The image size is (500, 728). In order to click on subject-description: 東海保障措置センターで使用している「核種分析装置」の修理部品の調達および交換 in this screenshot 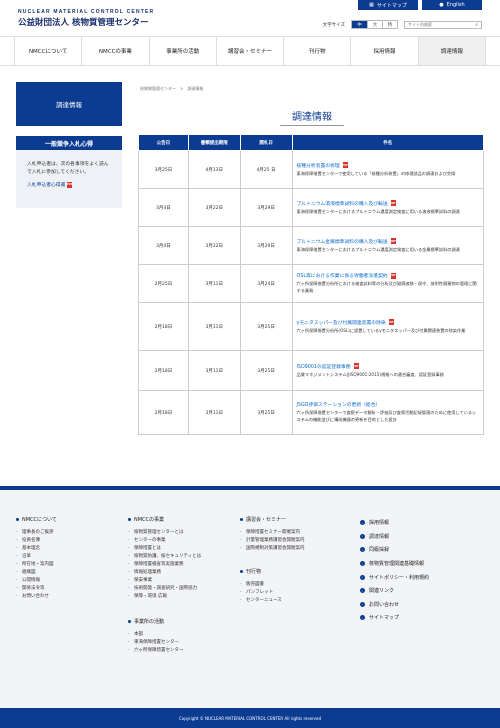, I will do `click(376, 173)`.